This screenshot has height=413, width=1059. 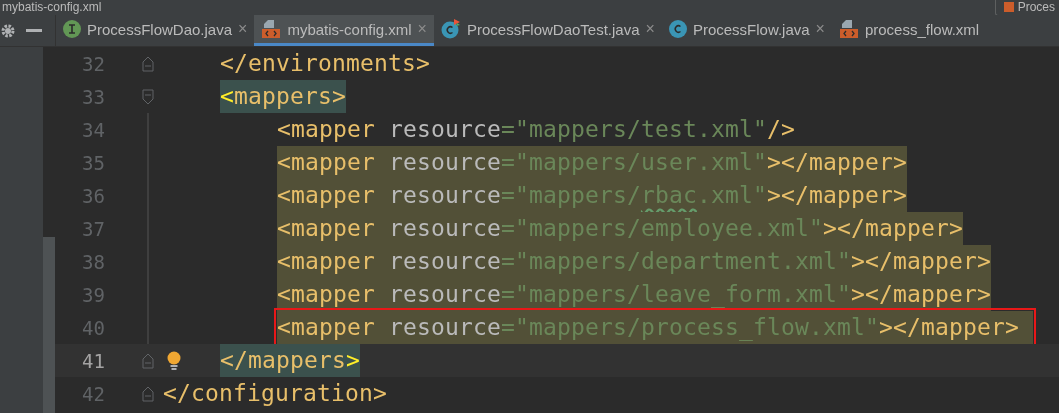 What do you see at coordinates (93, 162) in the screenshot?
I see `line-number: 35` at bounding box center [93, 162].